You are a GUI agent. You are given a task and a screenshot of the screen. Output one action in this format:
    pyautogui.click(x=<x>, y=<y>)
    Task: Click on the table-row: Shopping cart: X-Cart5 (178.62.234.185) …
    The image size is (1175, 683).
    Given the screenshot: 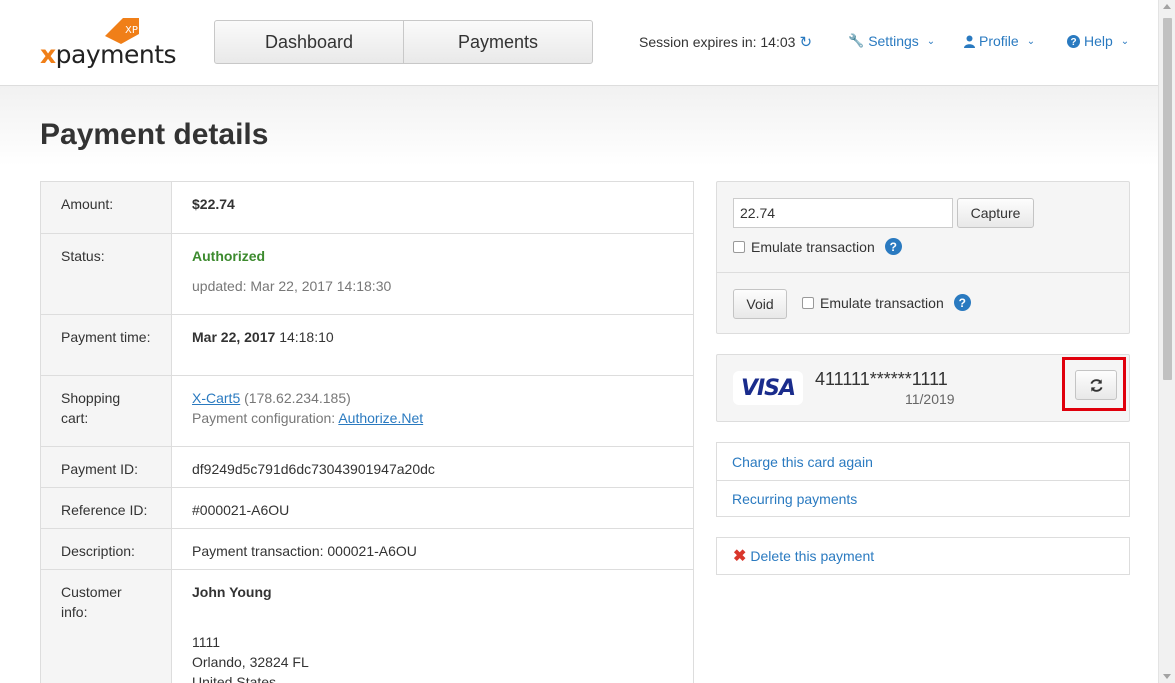 What is the action you would take?
    pyautogui.click(x=367, y=411)
    